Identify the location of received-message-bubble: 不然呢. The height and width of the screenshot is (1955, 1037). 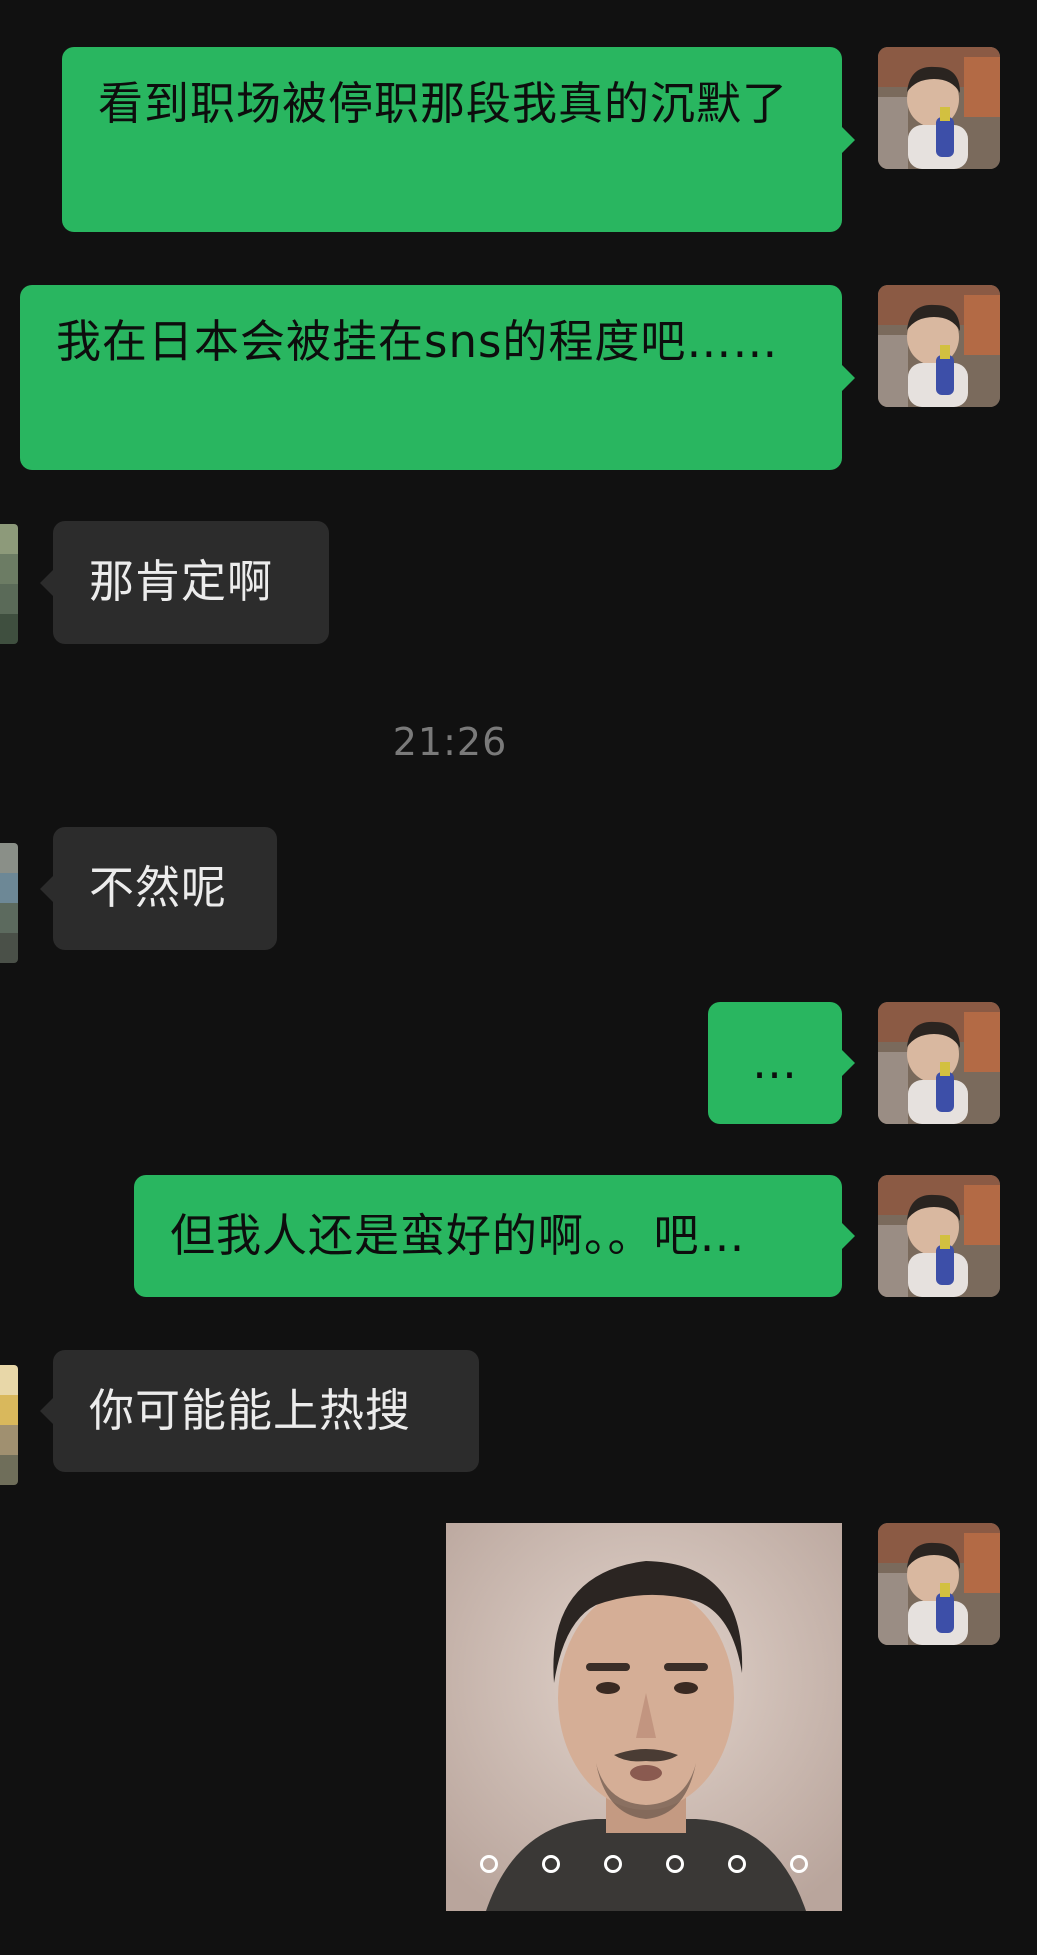
(158, 888).